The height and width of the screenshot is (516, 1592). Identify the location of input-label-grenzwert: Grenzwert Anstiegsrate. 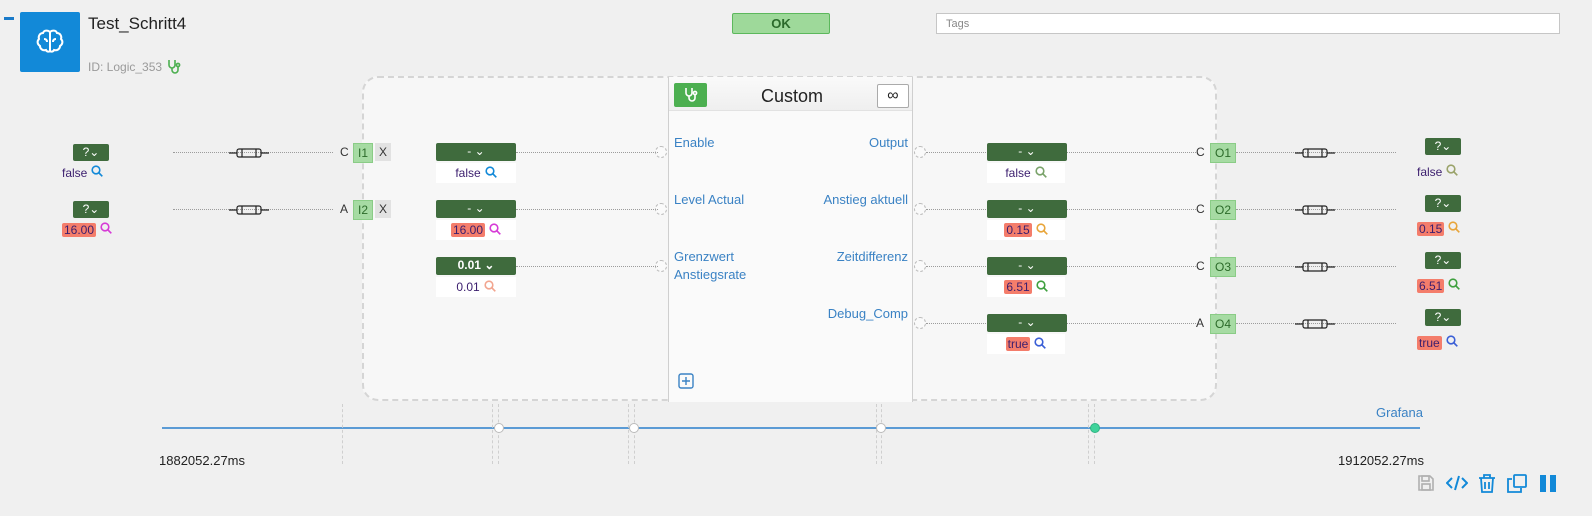
(710, 265).